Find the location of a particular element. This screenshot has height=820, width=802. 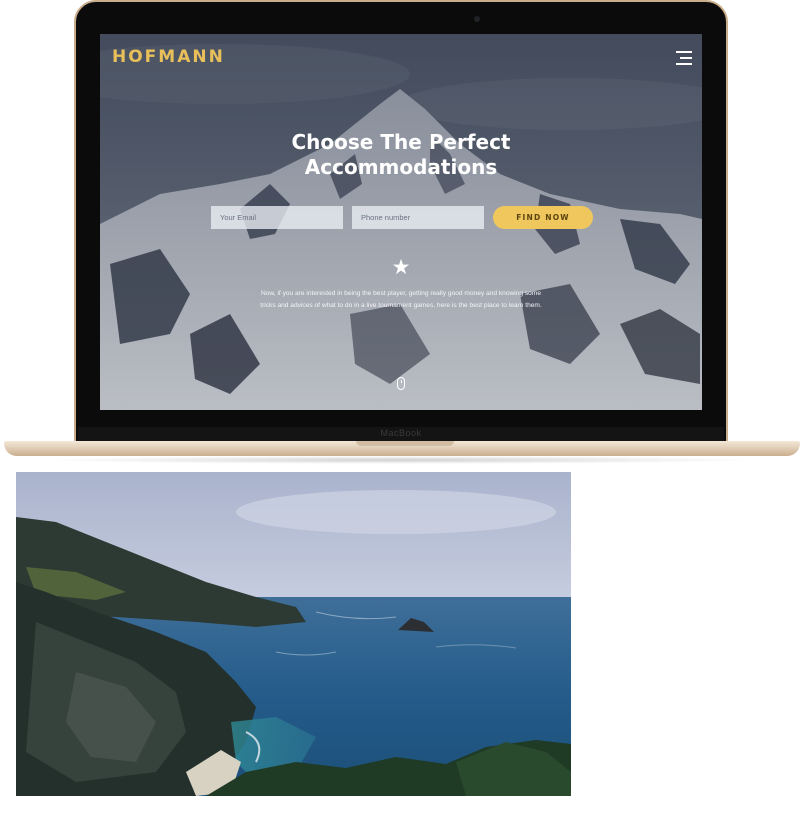

laptop-model-label: MacBook is located at coordinates (401, 433).